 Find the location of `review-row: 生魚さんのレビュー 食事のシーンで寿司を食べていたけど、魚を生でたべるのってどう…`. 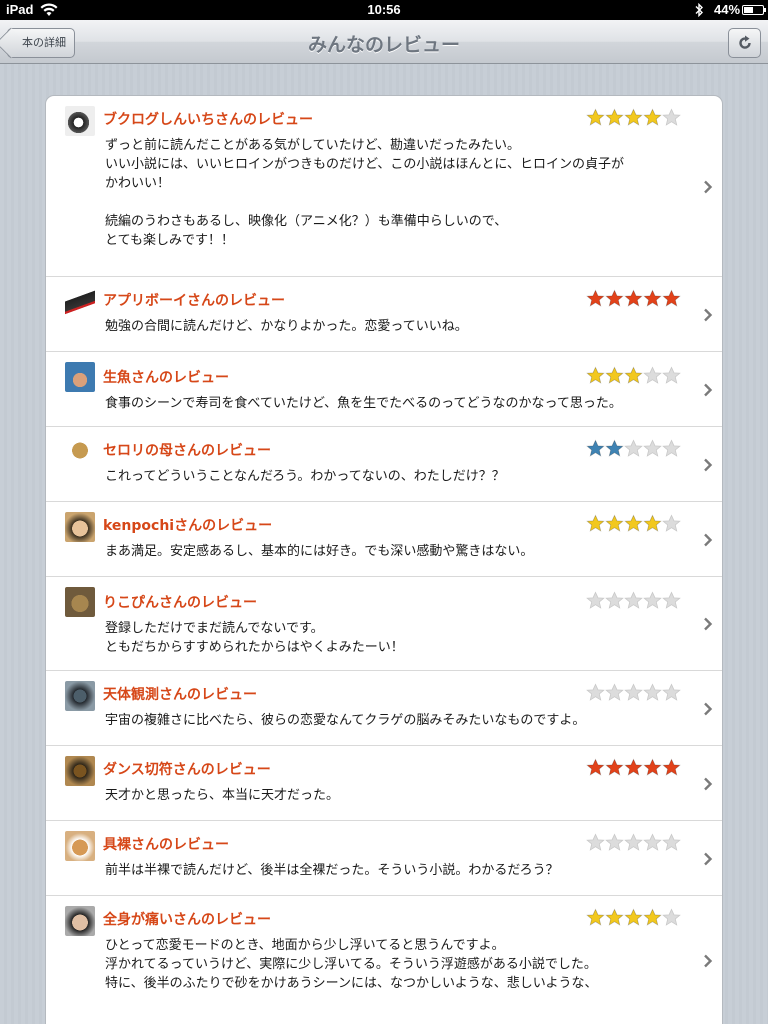

review-row: 生魚さんのレビュー 食事のシーンで寿司を食べていたけど、魚を生でたべるのってどう… is located at coordinates (384, 389).